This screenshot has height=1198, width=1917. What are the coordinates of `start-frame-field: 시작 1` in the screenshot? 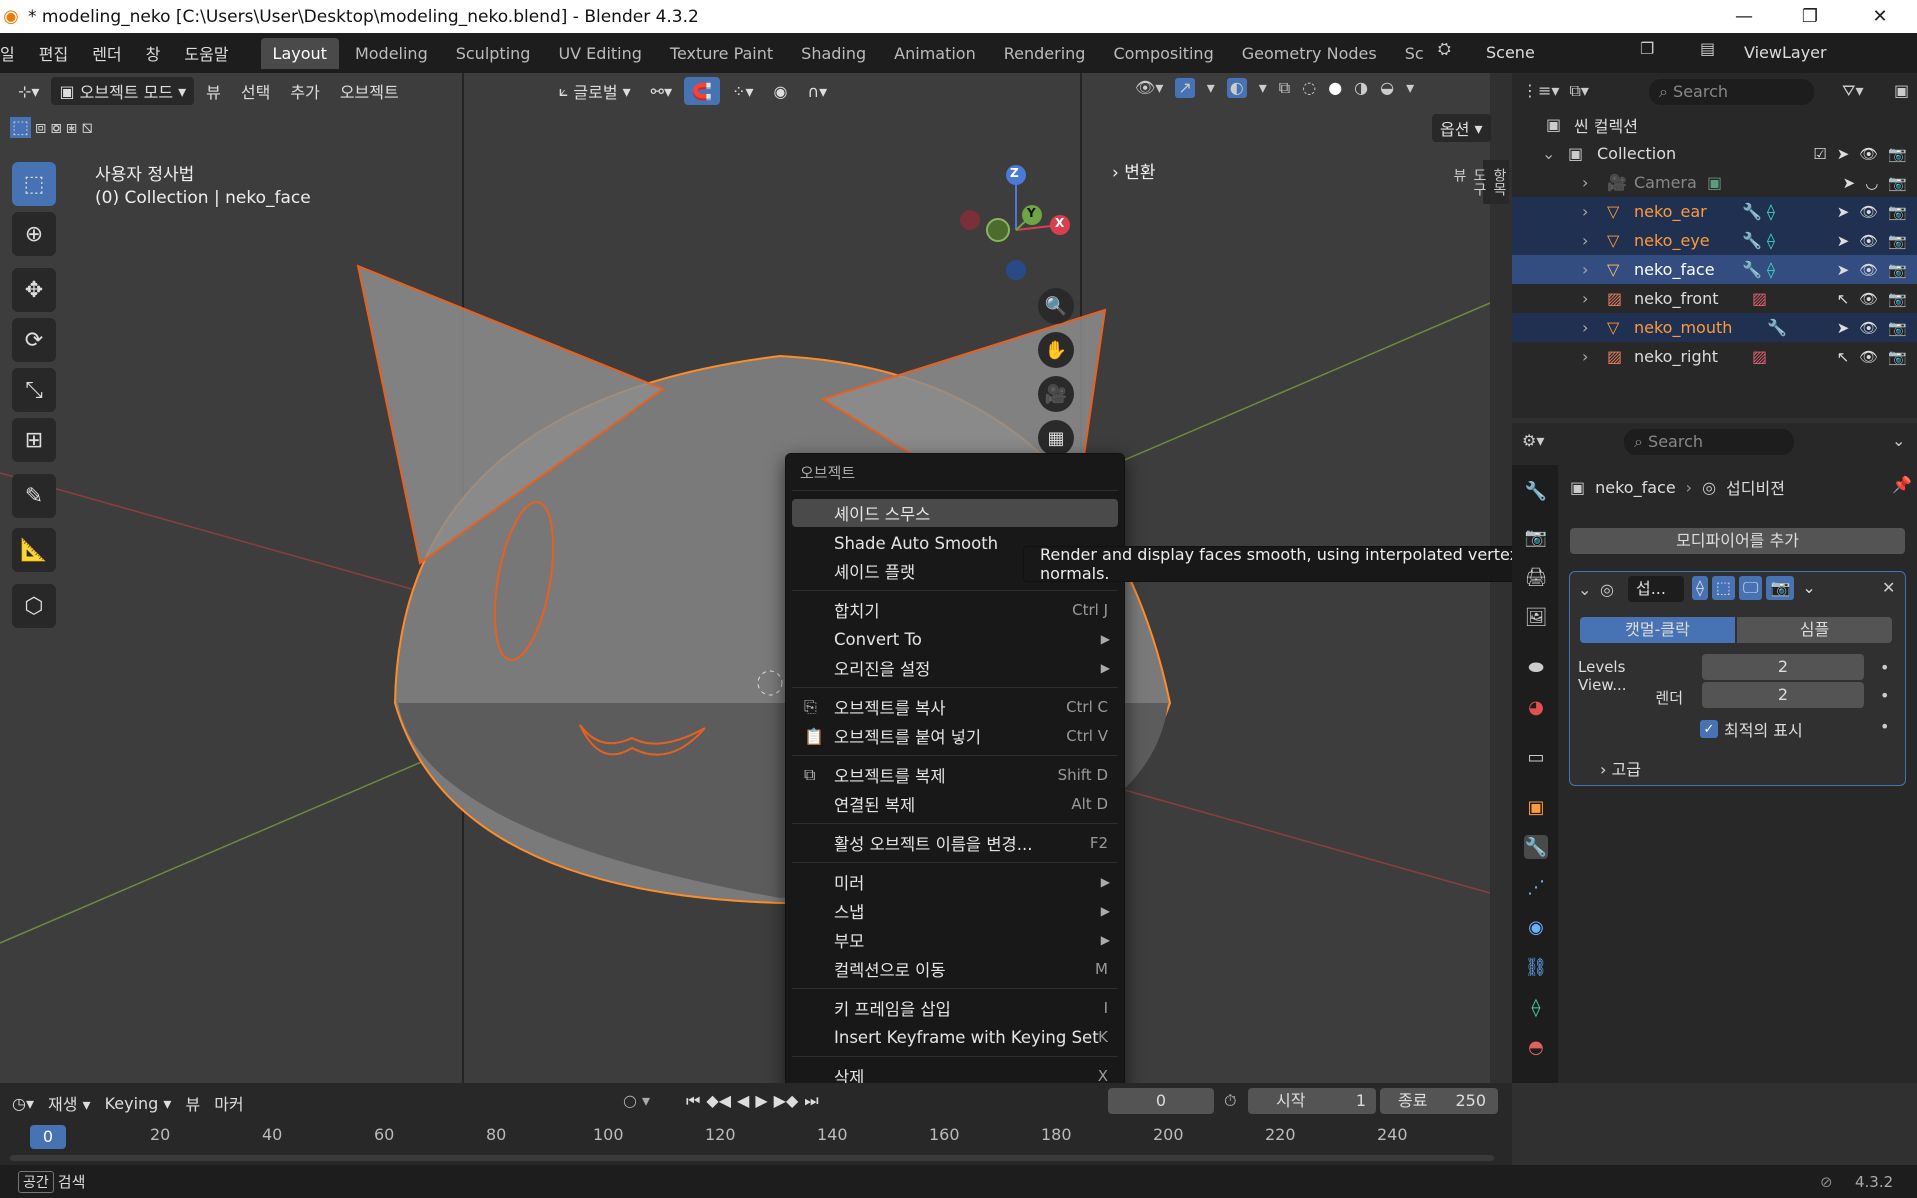 It's located at (1312, 1101).